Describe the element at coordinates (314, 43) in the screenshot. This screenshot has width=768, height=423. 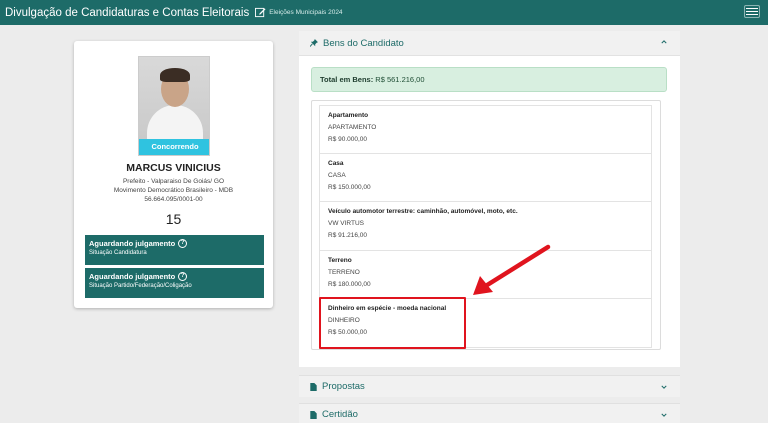
I see `pushpin-icon` at that location.